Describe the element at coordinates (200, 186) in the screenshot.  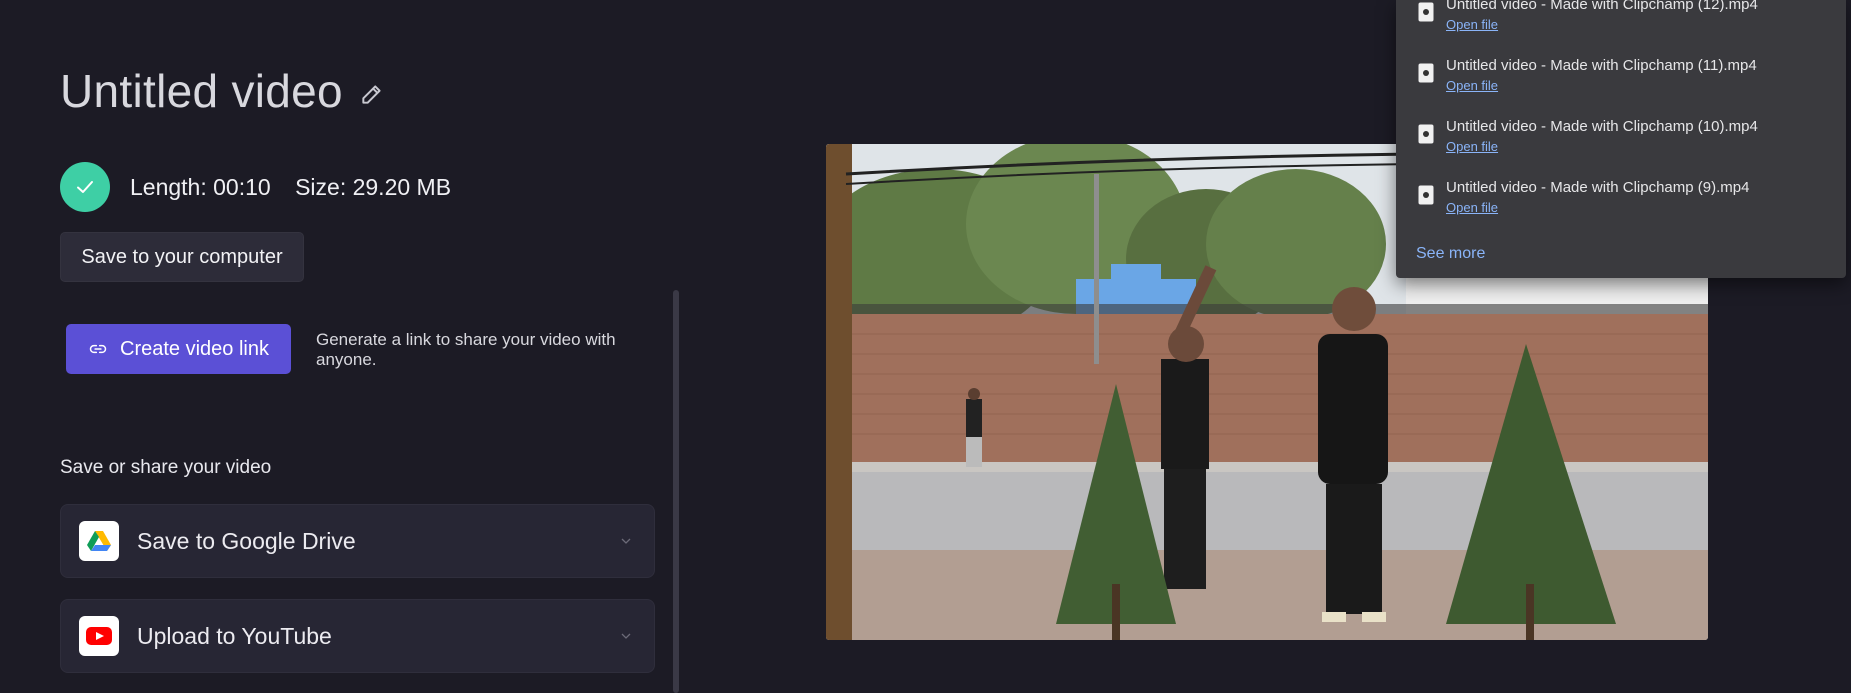
I see `length-text: Length: 00:10` at that location.